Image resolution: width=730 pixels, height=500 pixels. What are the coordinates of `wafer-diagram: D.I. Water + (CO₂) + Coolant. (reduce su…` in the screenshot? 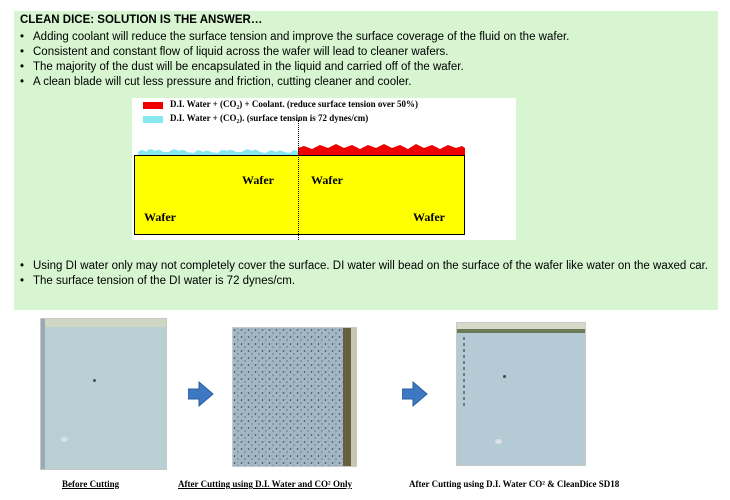 It's located at (324, 169).